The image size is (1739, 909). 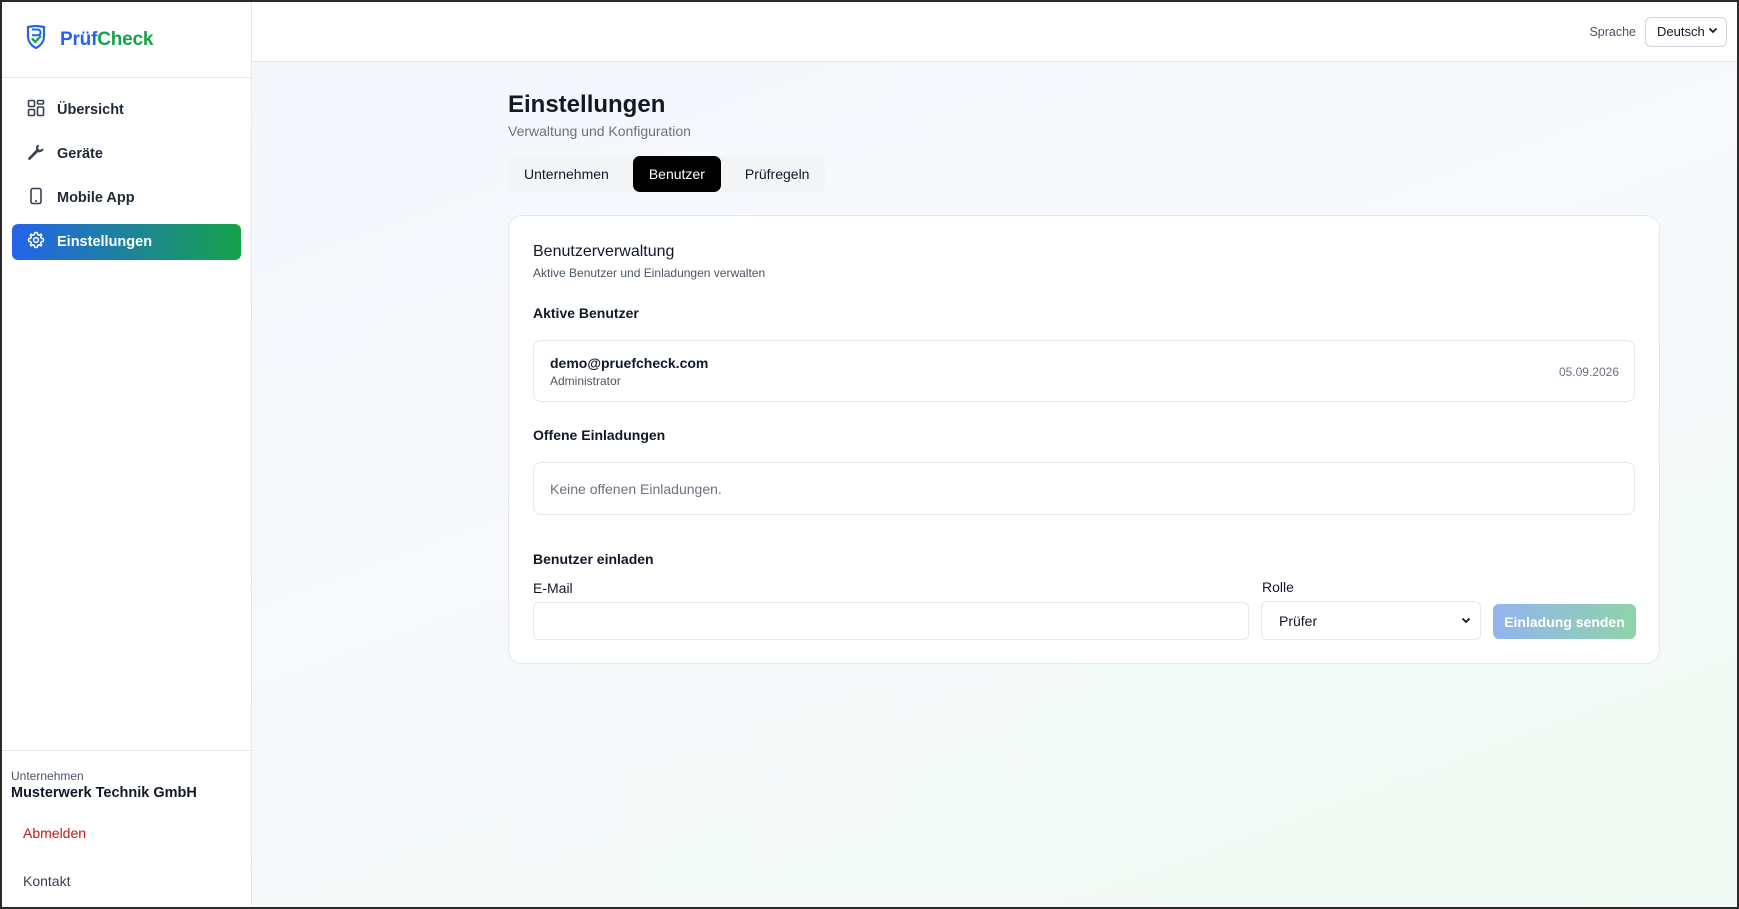 What do you see at coordinates (599, 435) in the screenshot?
I see `open-invites-title: Offene Einladungen` at bounding box center [599, 435].